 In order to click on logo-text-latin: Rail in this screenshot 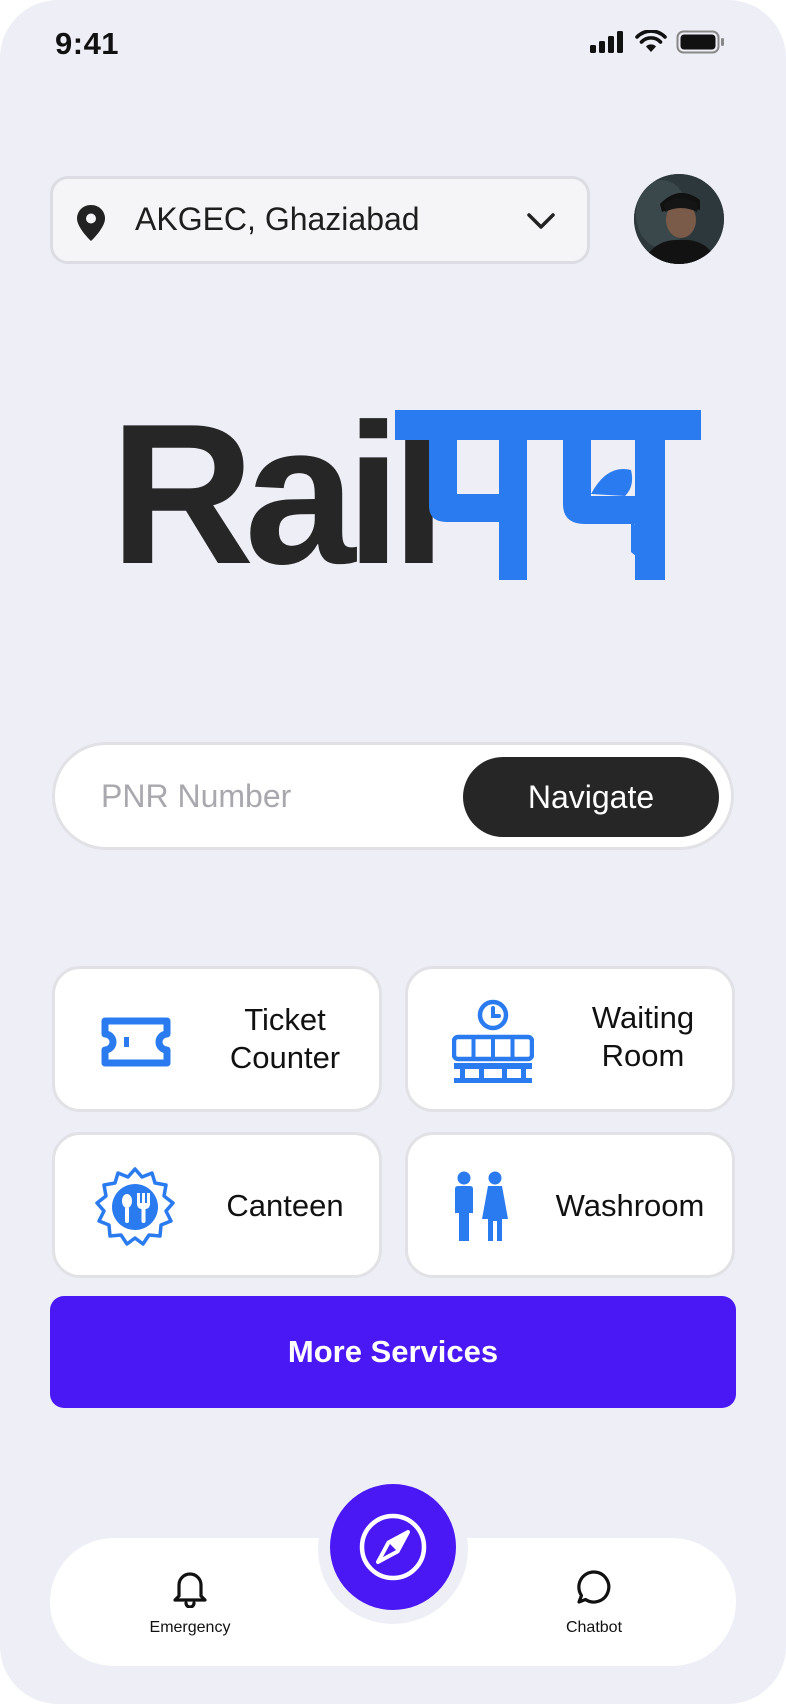, I will do `click(278, 494)`.